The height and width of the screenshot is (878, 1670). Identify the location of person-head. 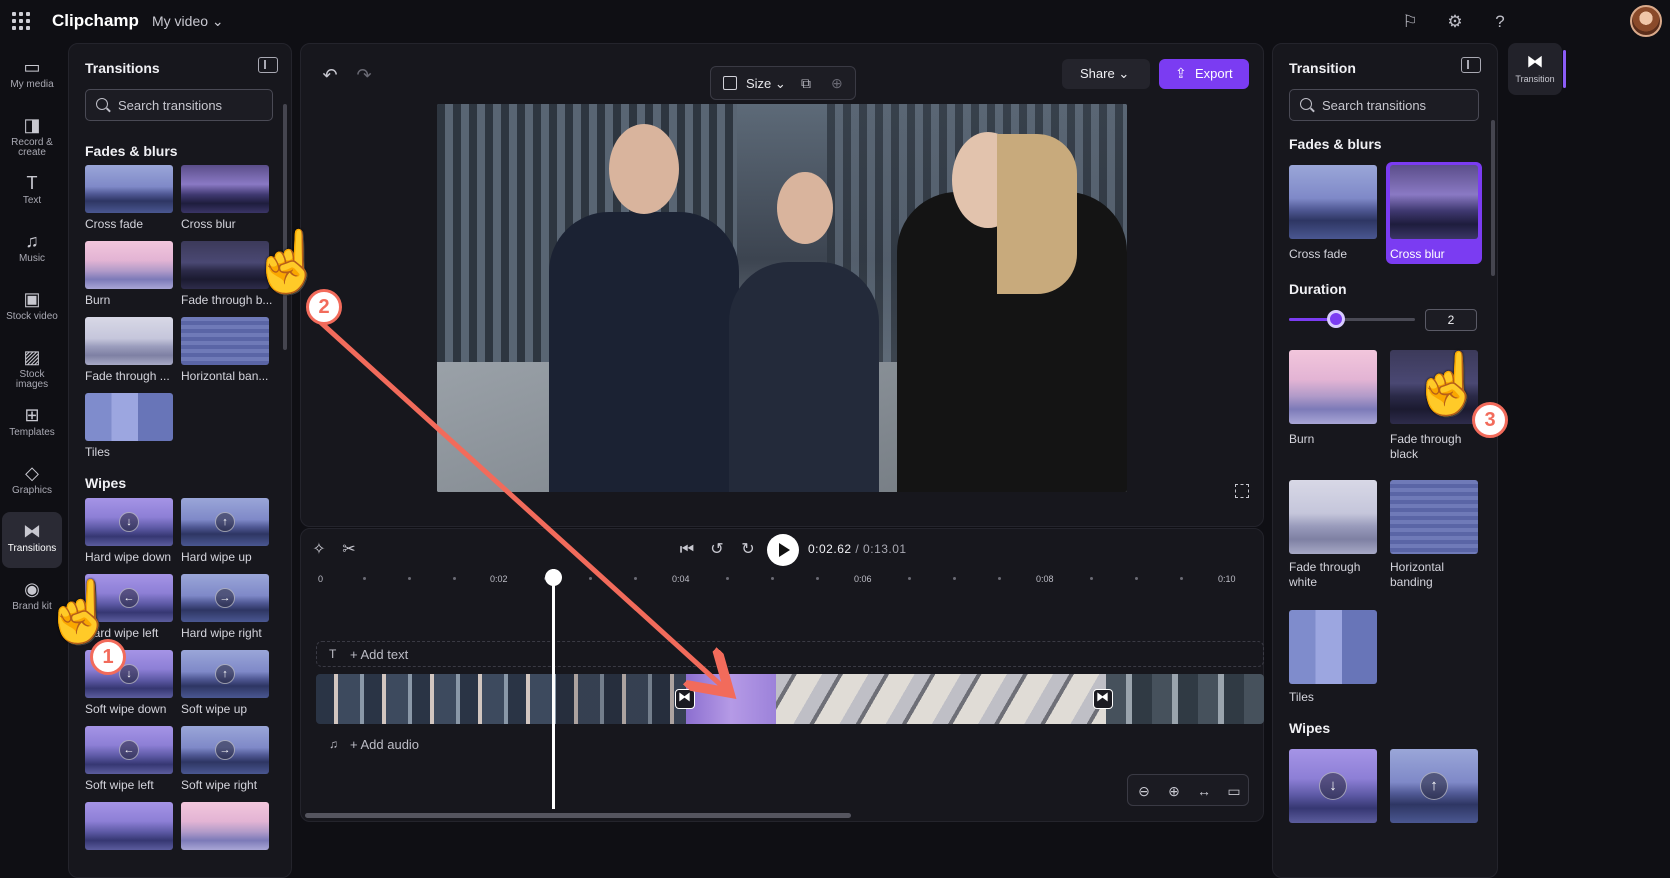
(644, 169).